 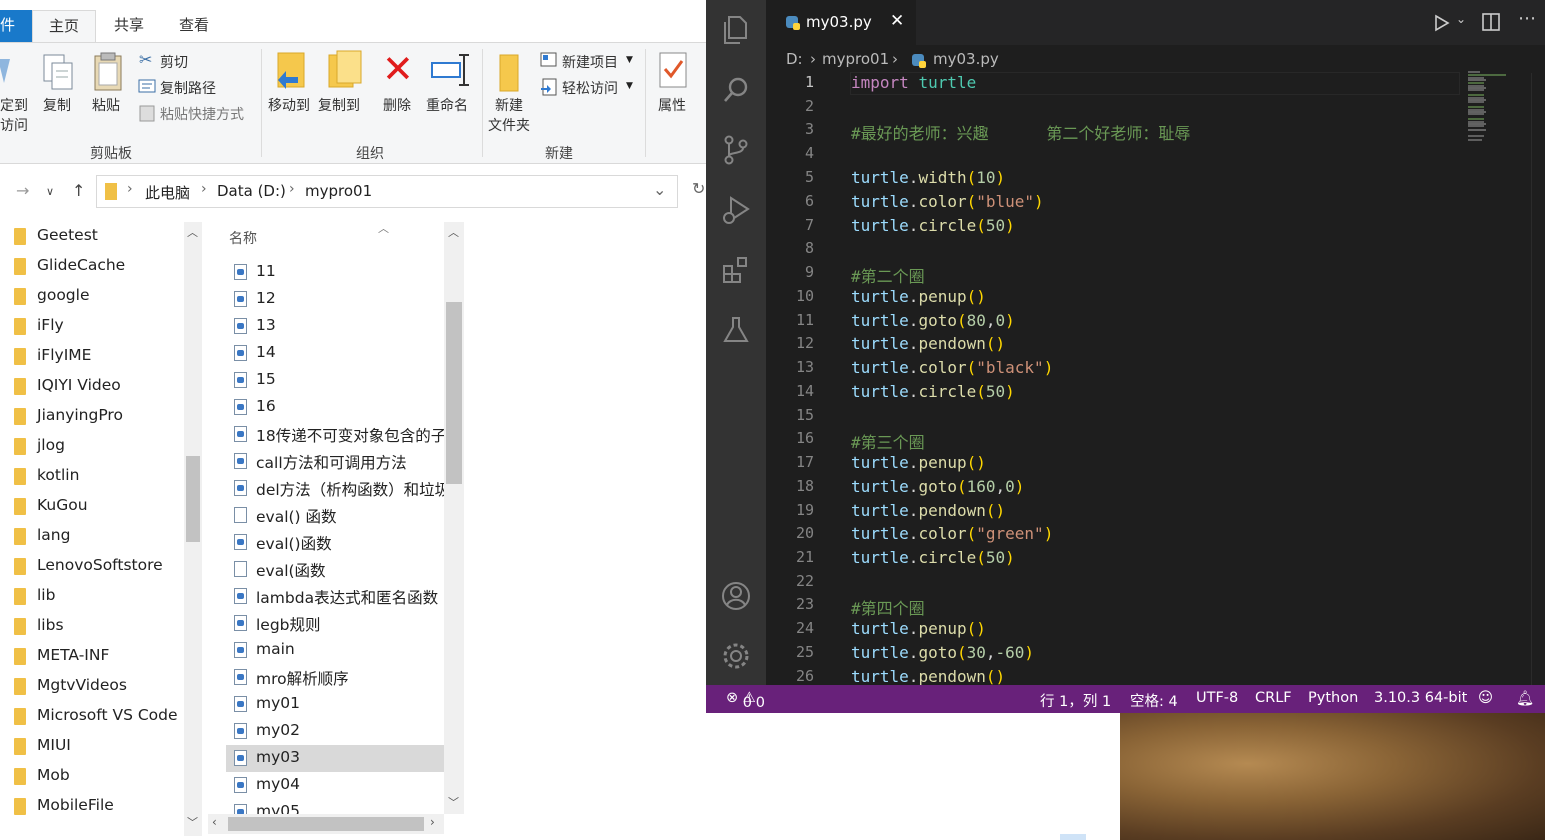 What do you see at coordinates (736, 90) in the screenshot?
I see `search-icon` at bounding box center [736, 90].